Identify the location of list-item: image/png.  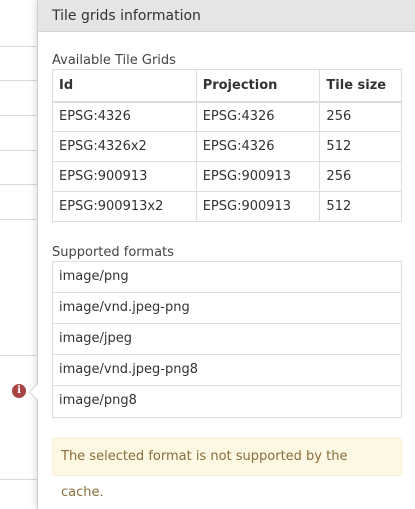
(227, 277).